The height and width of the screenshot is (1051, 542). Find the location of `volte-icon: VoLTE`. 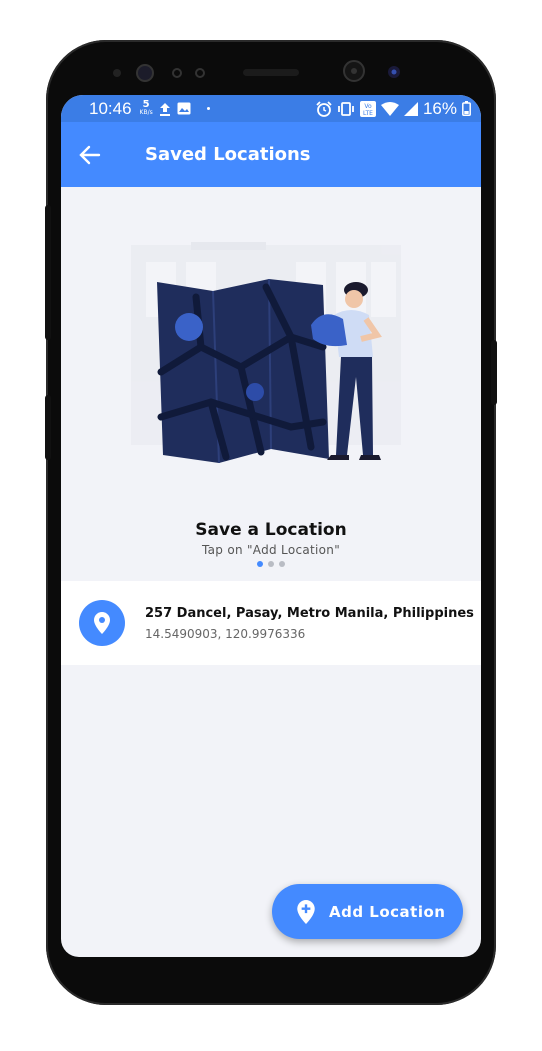

volte-icon: VoLTE is located at coordinates (367, 108).